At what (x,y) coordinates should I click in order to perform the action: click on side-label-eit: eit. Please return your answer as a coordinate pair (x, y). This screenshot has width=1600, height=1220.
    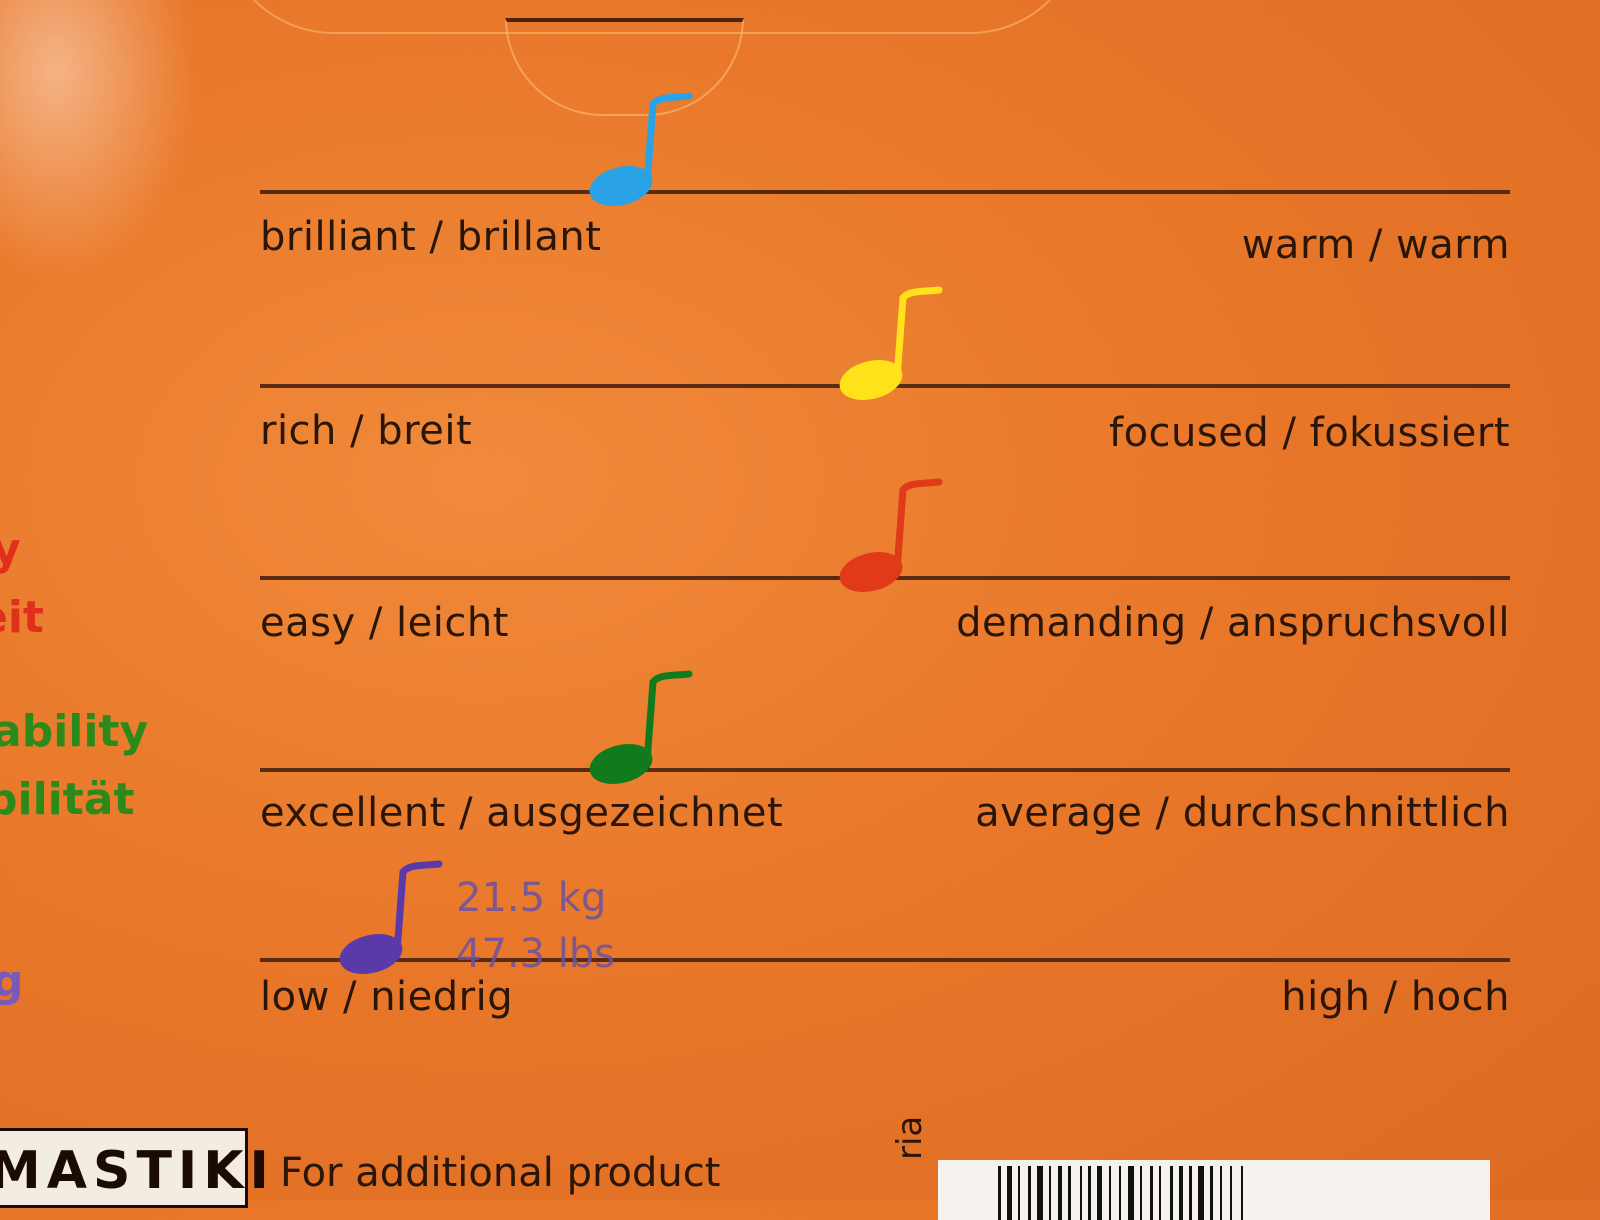
    Looking at the image, I should click on (22, 617).